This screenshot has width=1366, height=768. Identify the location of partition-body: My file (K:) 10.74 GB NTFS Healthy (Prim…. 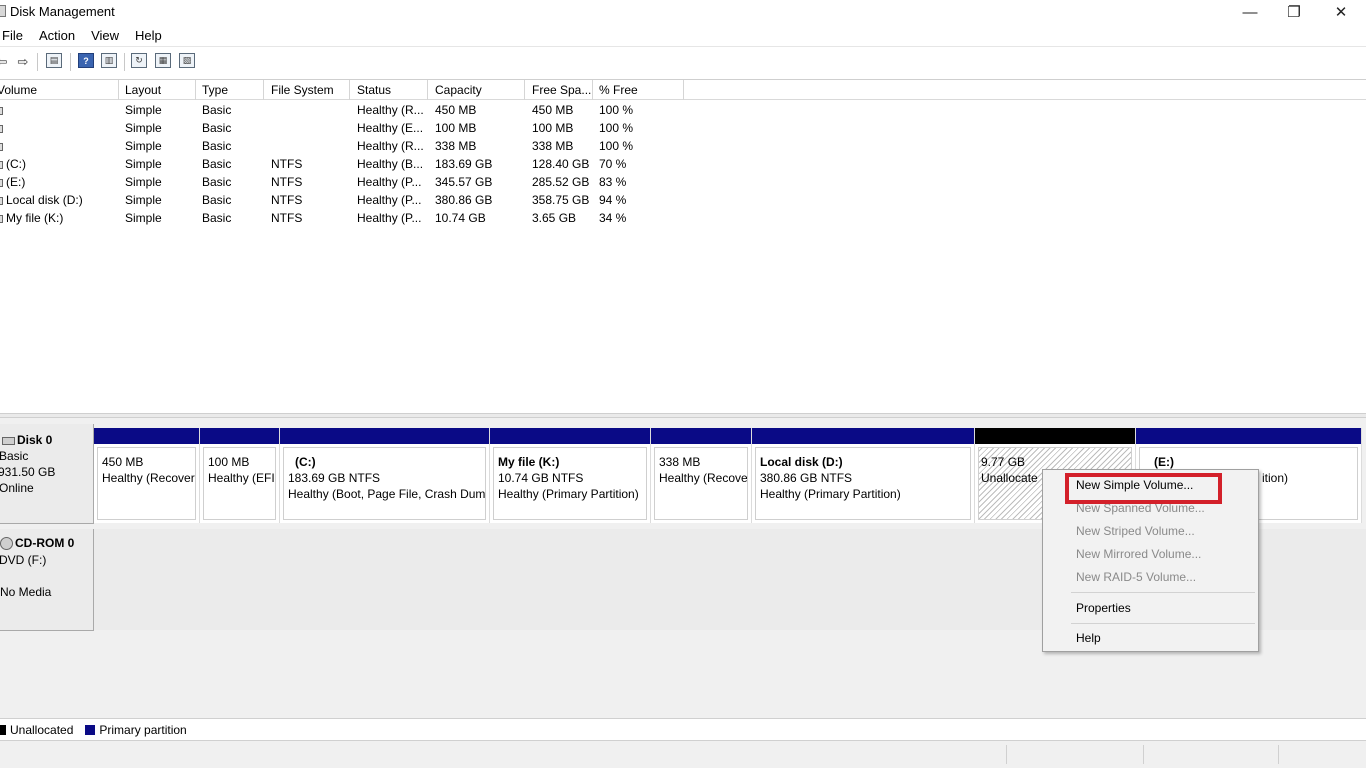
(570, 483).